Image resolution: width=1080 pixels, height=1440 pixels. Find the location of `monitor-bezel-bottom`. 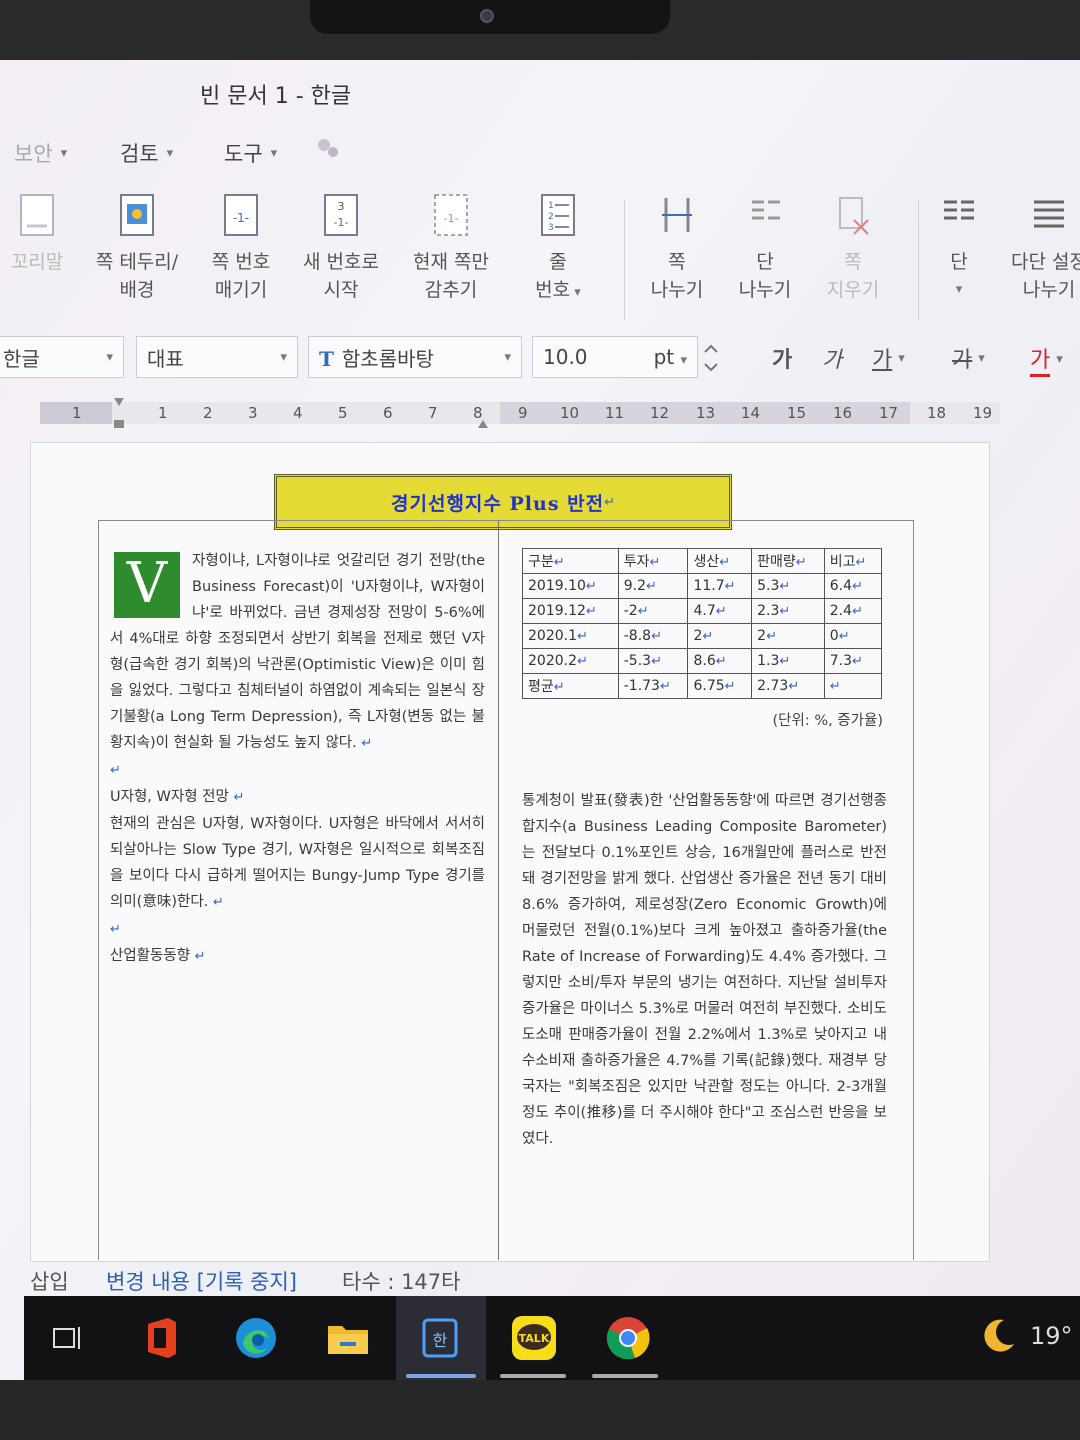

monitor-bezel-bottom is located at coordinates (540, 1410).